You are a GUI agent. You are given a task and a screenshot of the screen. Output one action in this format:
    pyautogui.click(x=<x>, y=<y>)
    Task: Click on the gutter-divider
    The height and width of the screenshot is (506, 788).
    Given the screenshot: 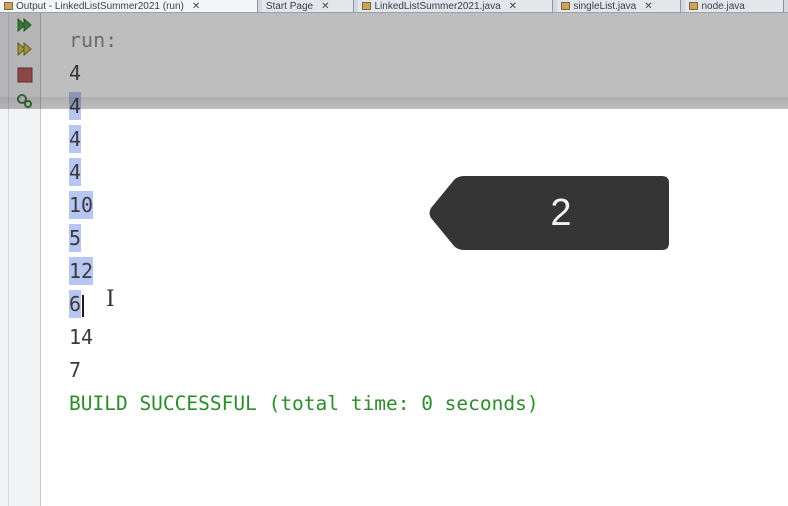 What is the action you would take?
    pyautogui.click(x=8, y=259)
    